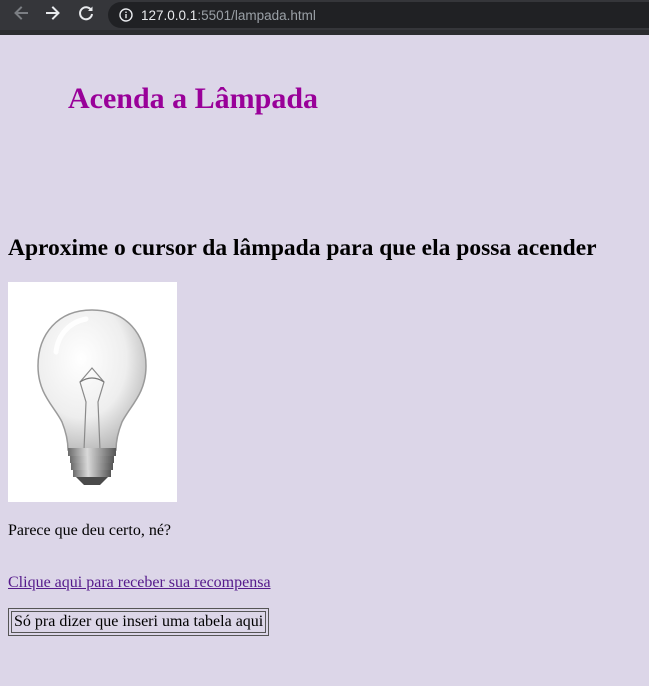  What do you see at coordinates (324, 32) in the screenshot?
I see `toolbar-divider` at bounding box center [324, 32].